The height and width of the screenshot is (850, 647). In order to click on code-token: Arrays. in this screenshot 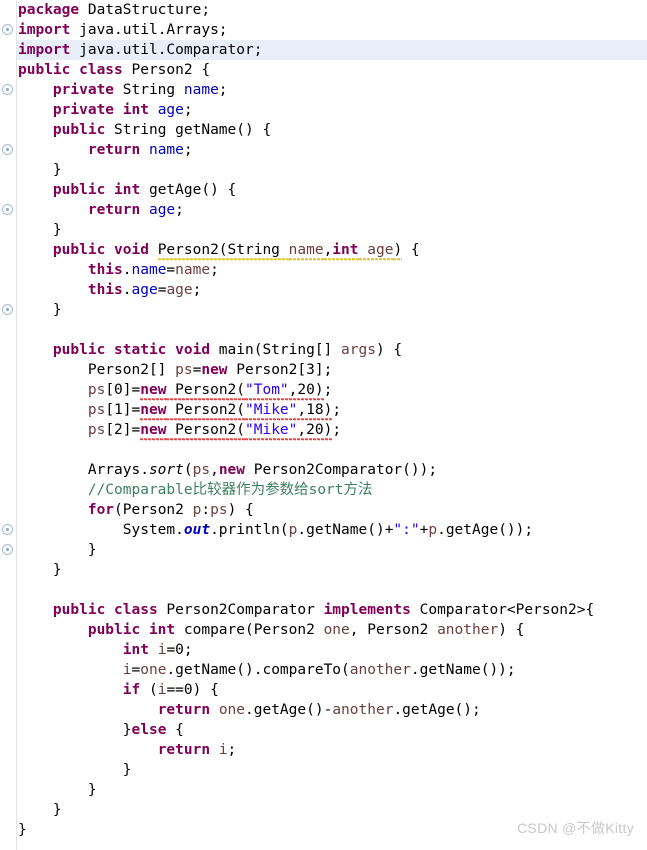, I will do `click(83, 470)`.